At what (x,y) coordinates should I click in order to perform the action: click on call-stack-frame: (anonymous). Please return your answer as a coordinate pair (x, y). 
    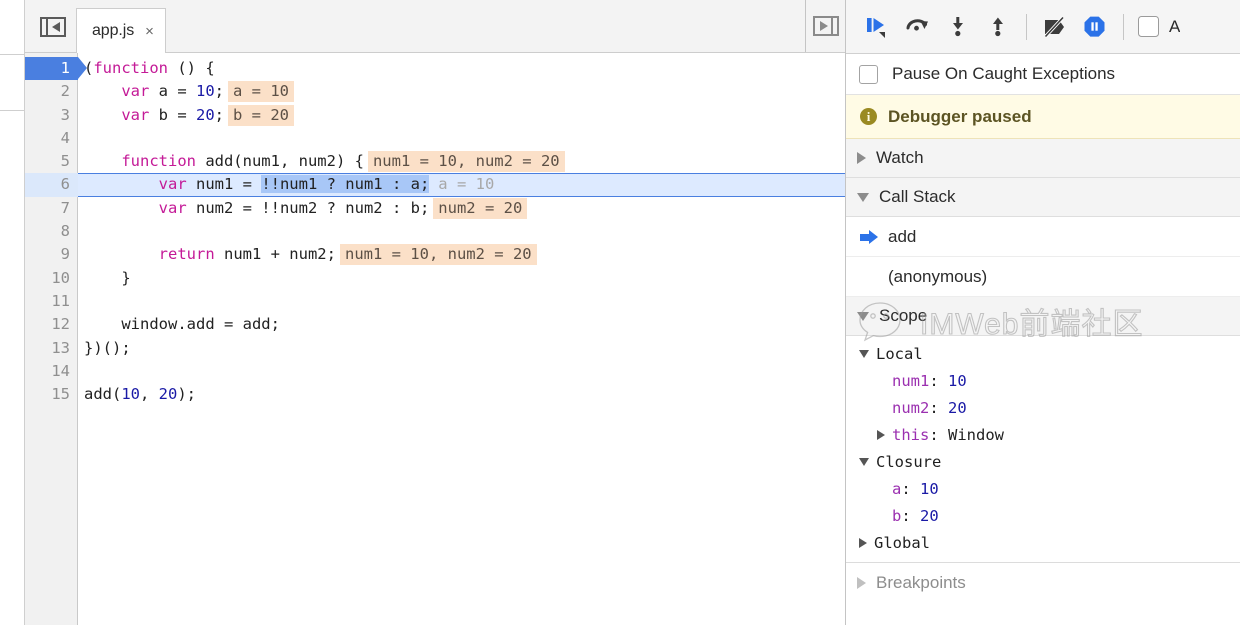
    Looking at the image, I should click on (1043, 277).